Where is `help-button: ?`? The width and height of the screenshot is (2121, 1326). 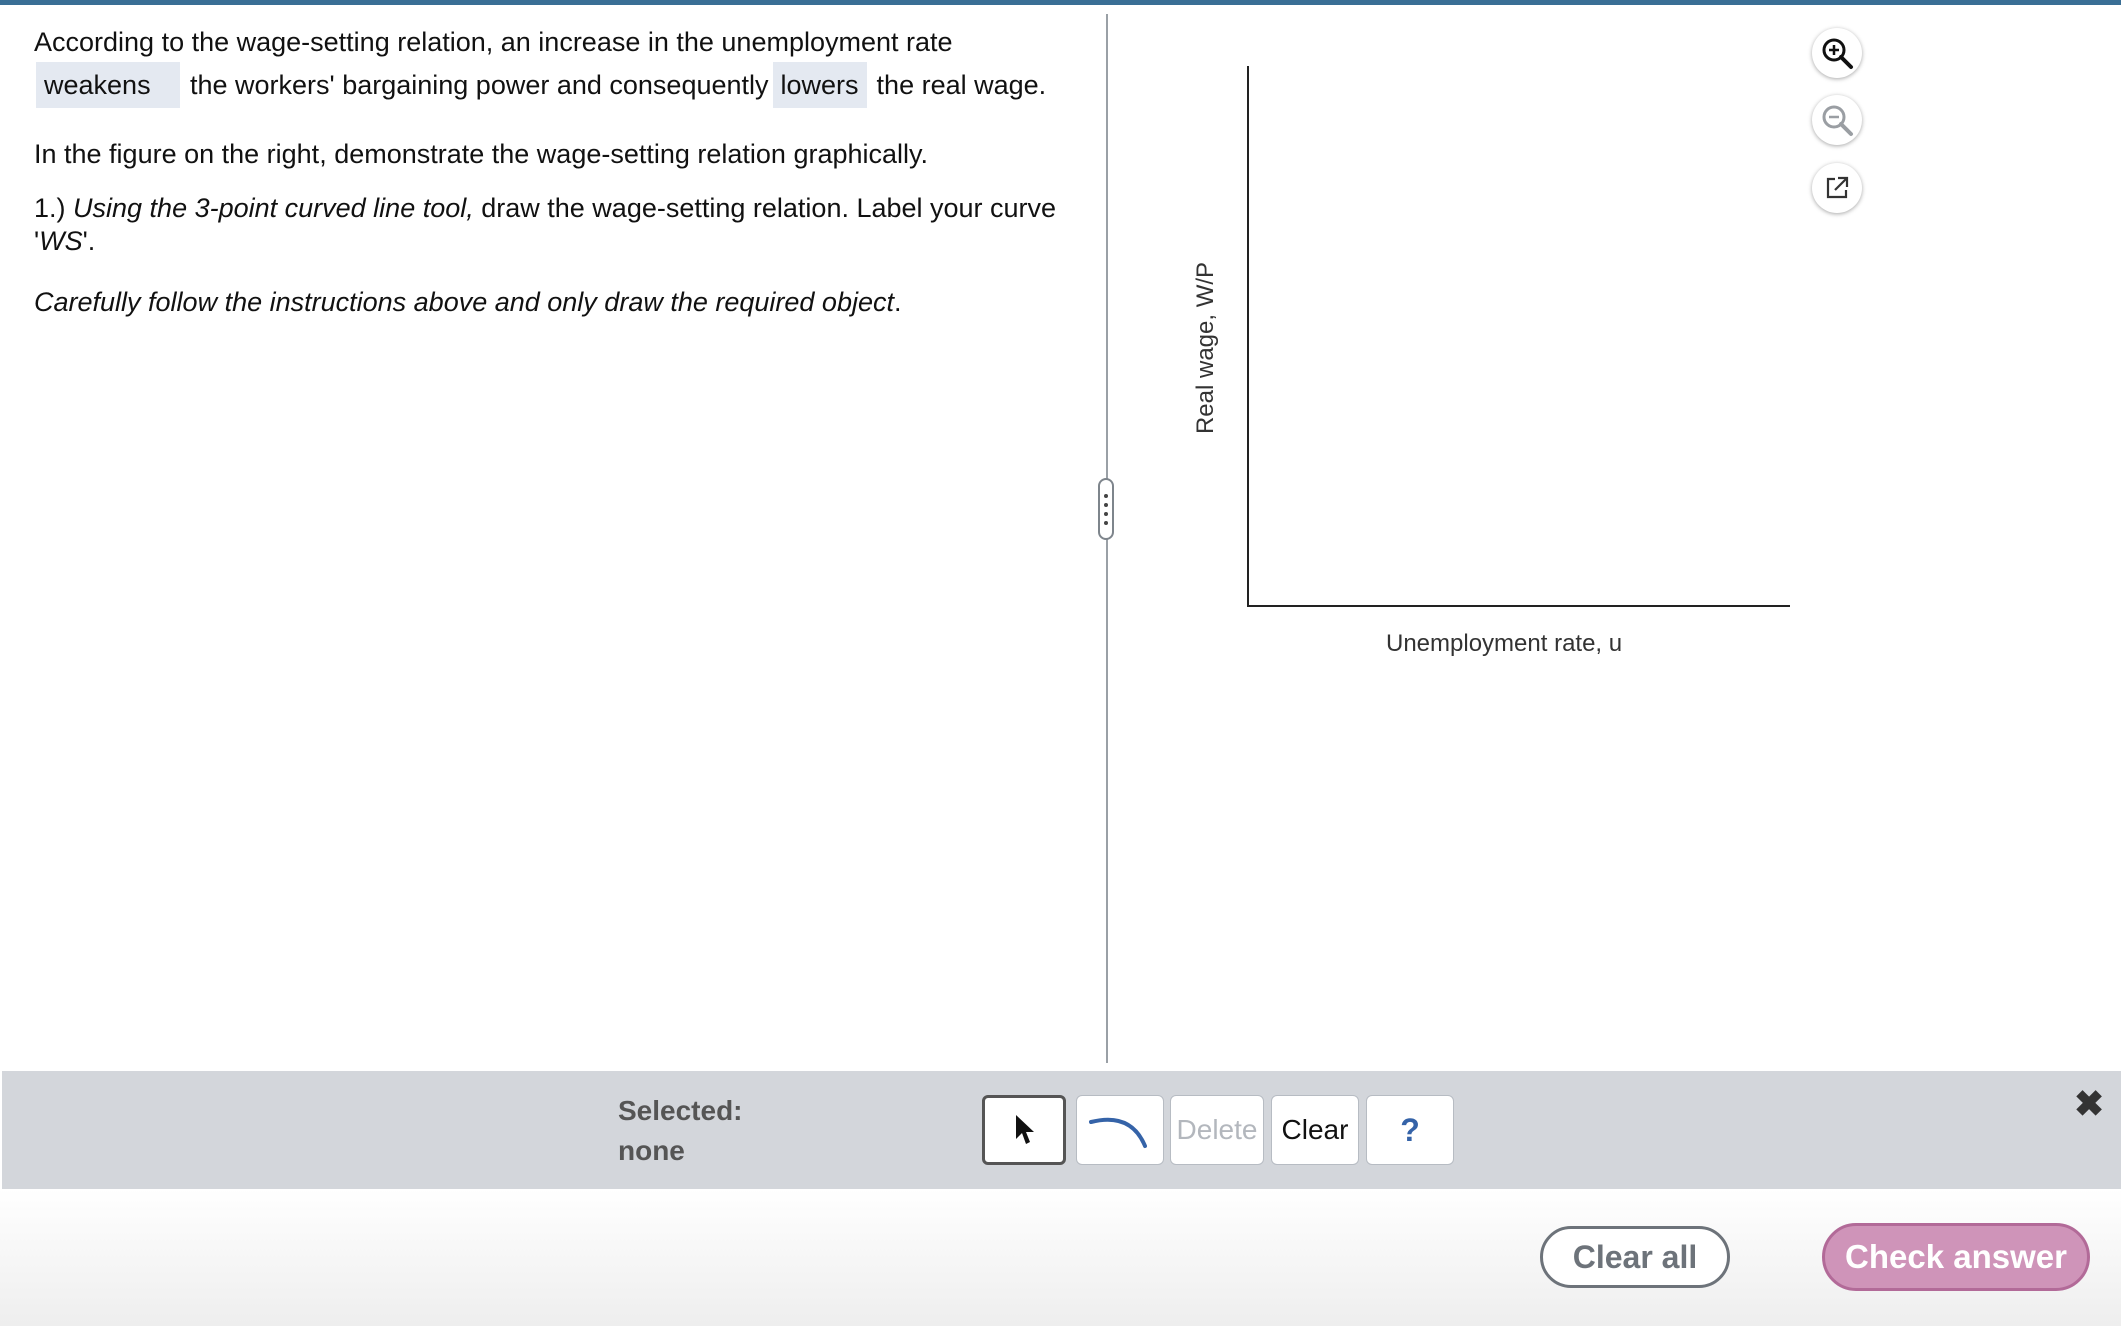 help-button: ? is located at coordinates (1410, 1130).